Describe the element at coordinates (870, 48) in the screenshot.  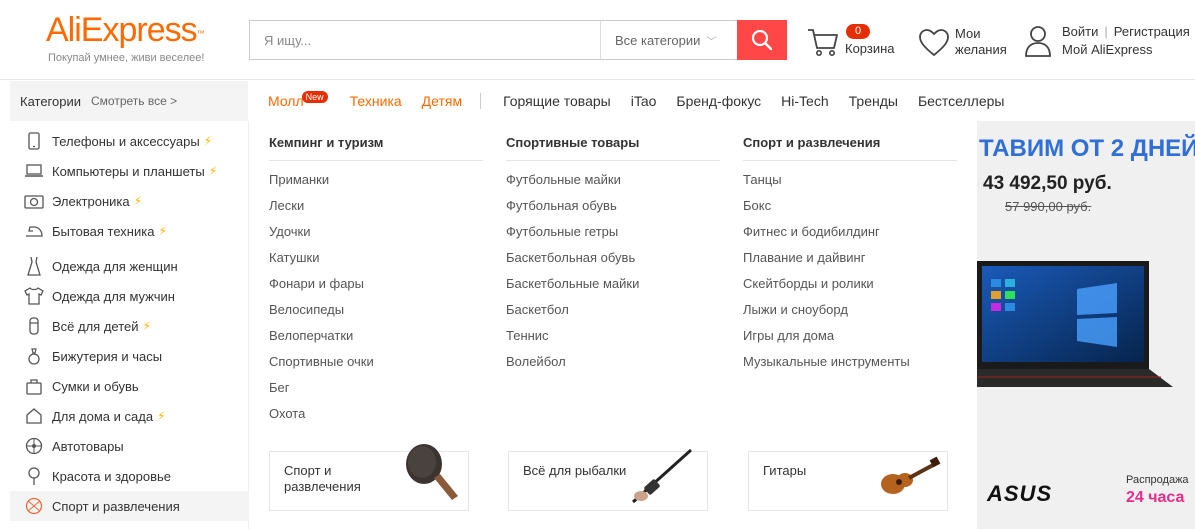
I see `cart-label: Корзина` at that location.